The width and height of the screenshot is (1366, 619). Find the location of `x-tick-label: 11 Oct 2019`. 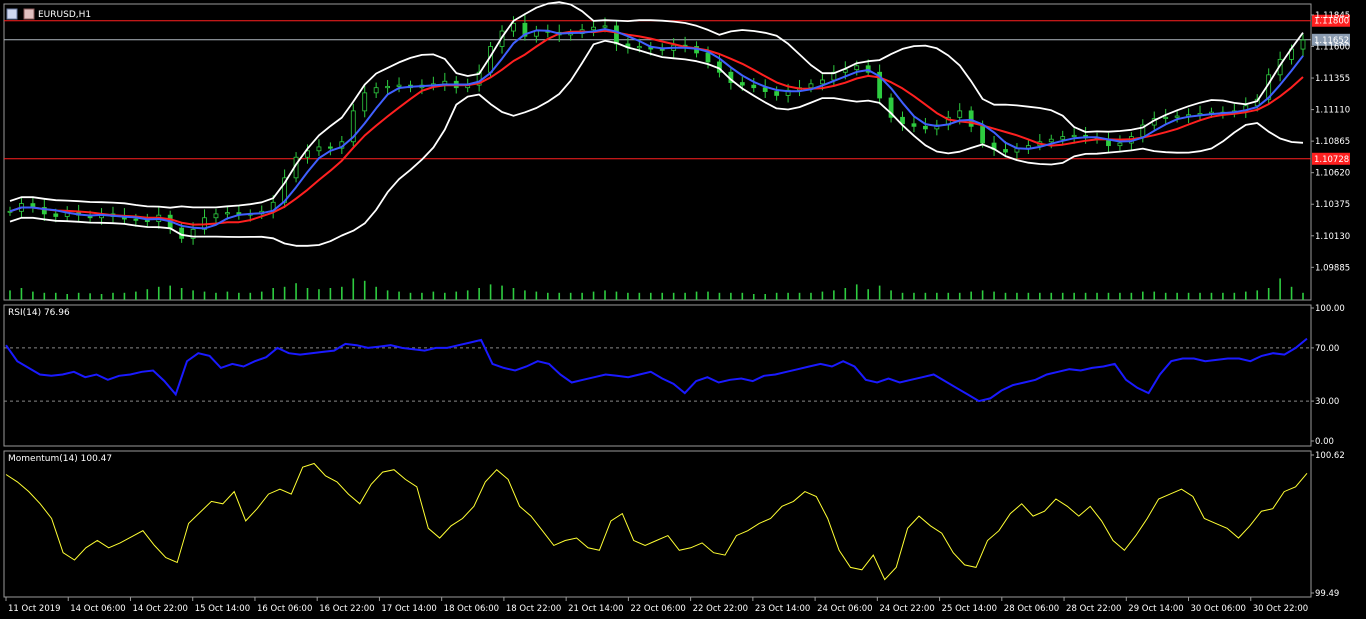

x-tick-label: 11 Oct 2019 is located at coordinates (34, 609).